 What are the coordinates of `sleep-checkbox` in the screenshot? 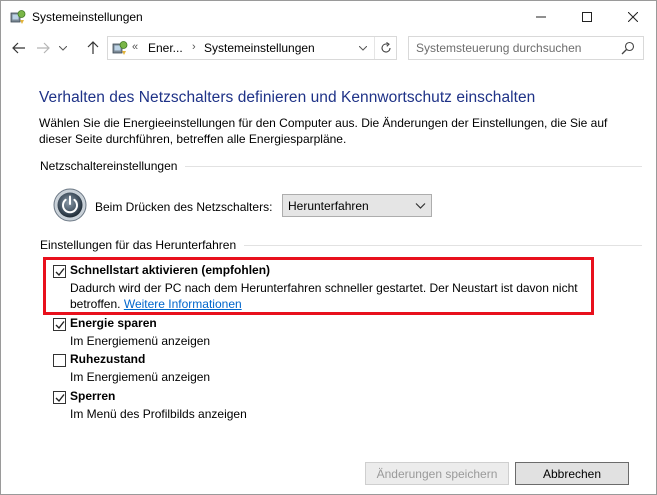 It's located at (59, 324).